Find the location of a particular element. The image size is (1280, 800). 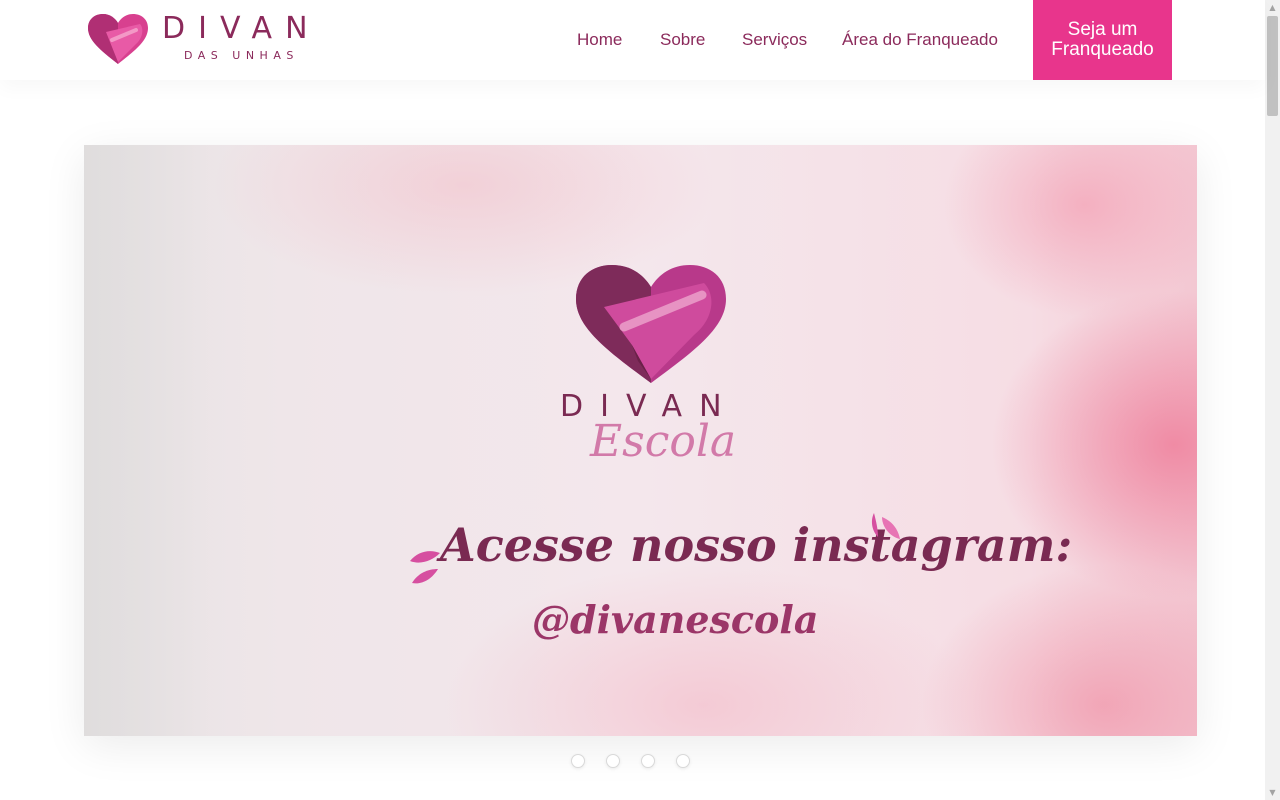

nav-item-sobre: Sobre is located at coordinates (682, 40).